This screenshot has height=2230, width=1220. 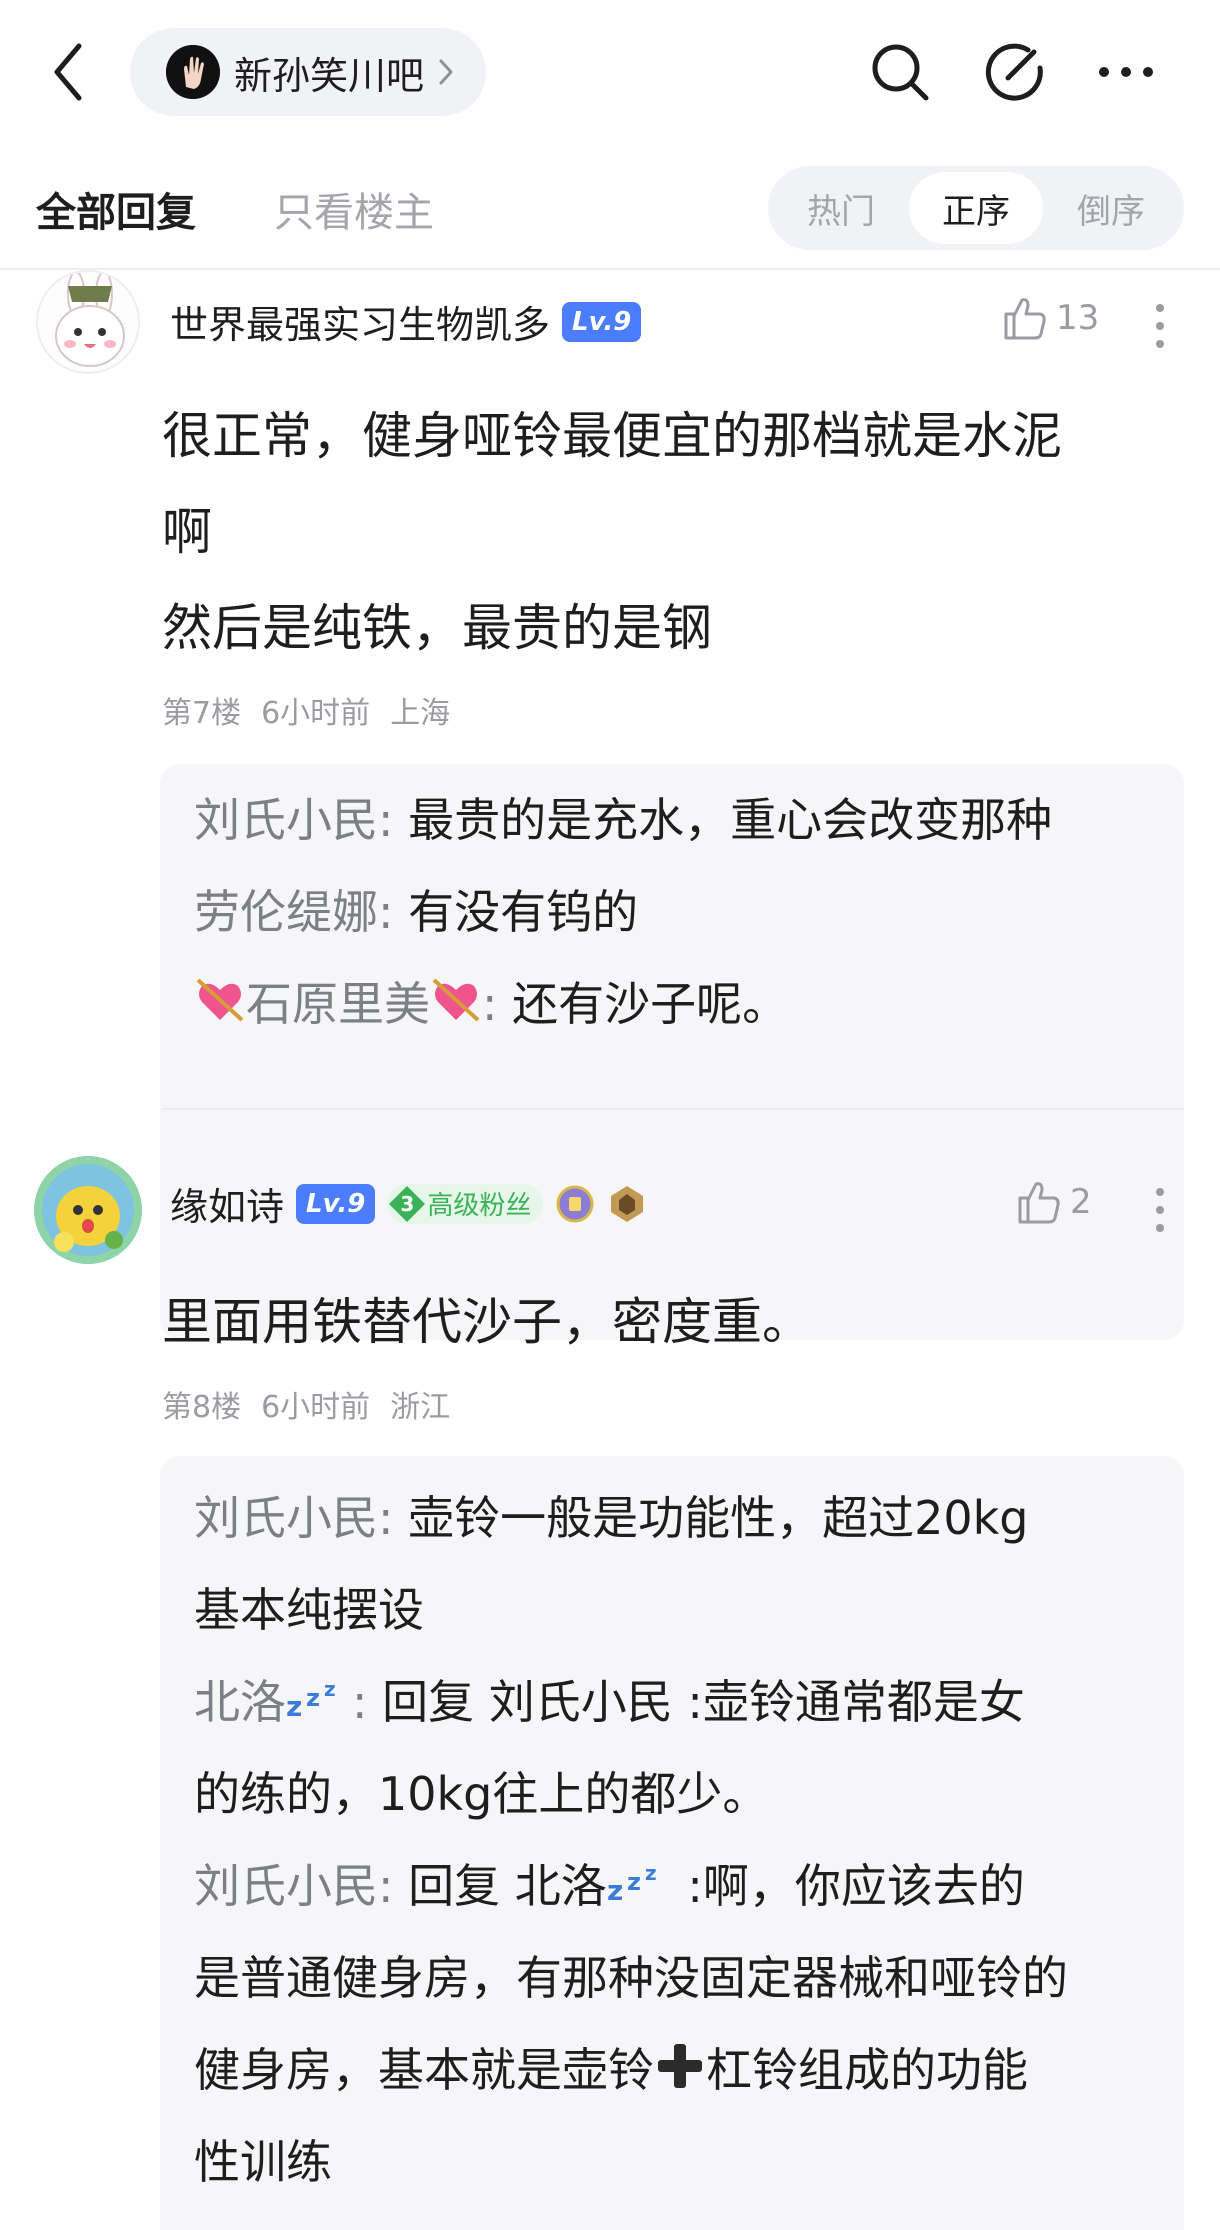 What do you see at coordinates (900, 72) in the screenshot?
I see `search-button` at bounding box center [900, 72].